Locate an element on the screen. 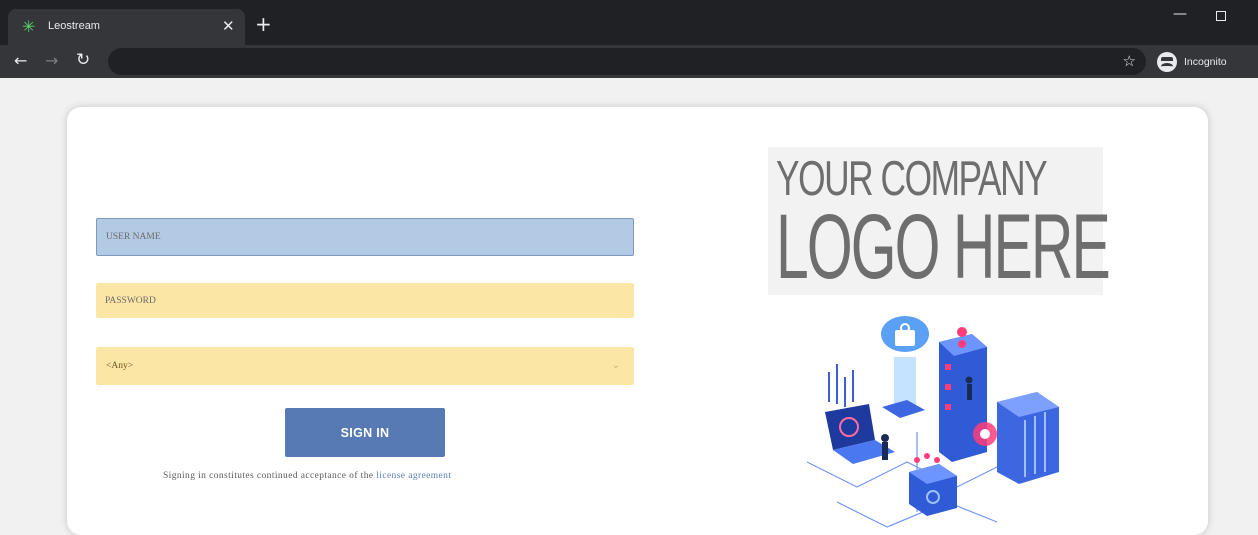  incognito-label: Incognito is located at coordinates (1205, 62).